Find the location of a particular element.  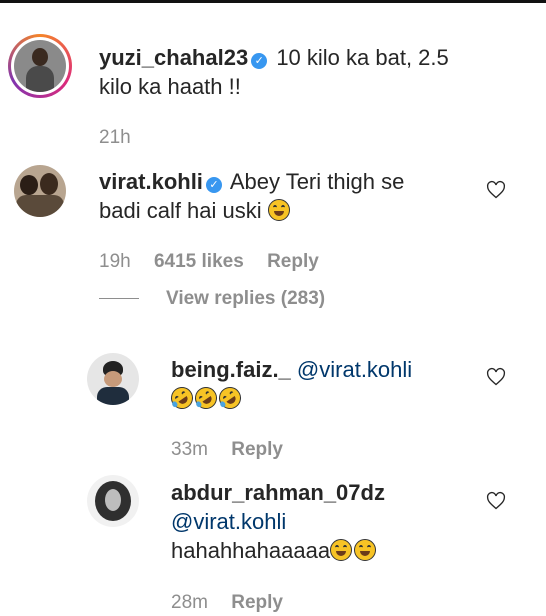

view-replies-button: View replies (283) is located at coordinates (245, 299).